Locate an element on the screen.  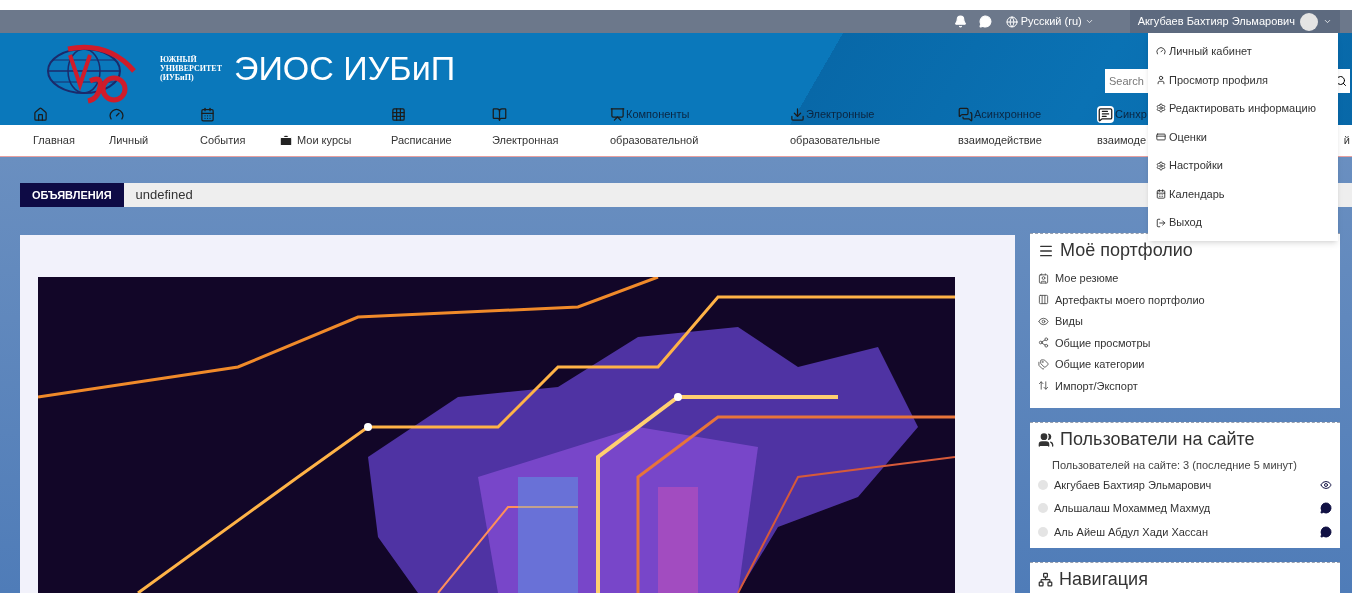
language-menu: Русский (ru) is located at coordinates (1049, 21).